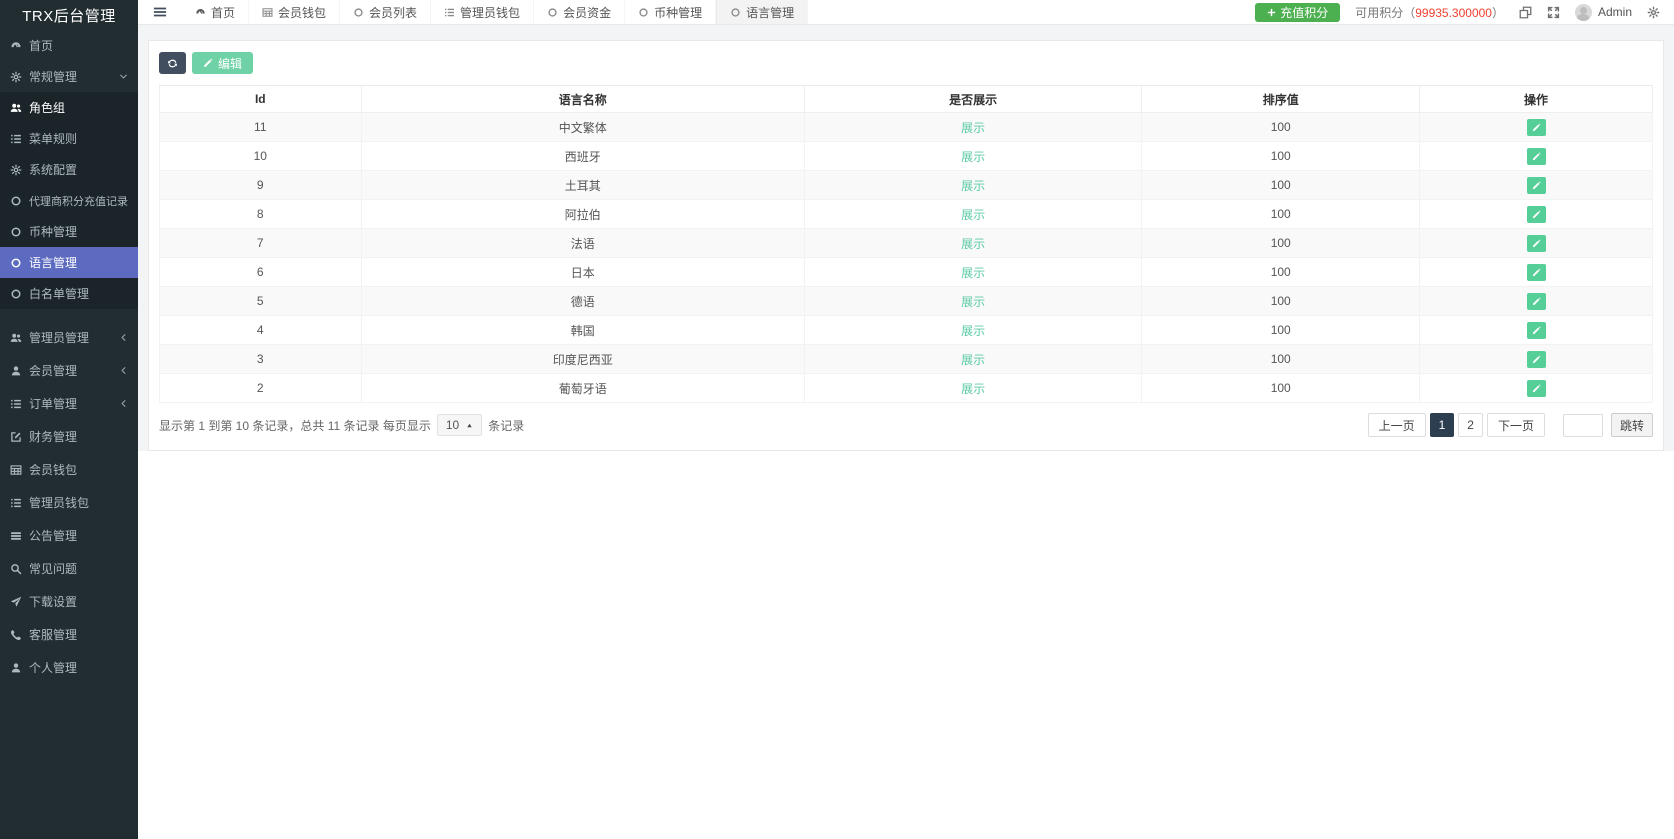 Image resolution: width=1674 pixels, height=839 pixels. Describe the element at coordinates (762, 12) in the screenshot. I see `tab-language-management: 语言管理` at that location.